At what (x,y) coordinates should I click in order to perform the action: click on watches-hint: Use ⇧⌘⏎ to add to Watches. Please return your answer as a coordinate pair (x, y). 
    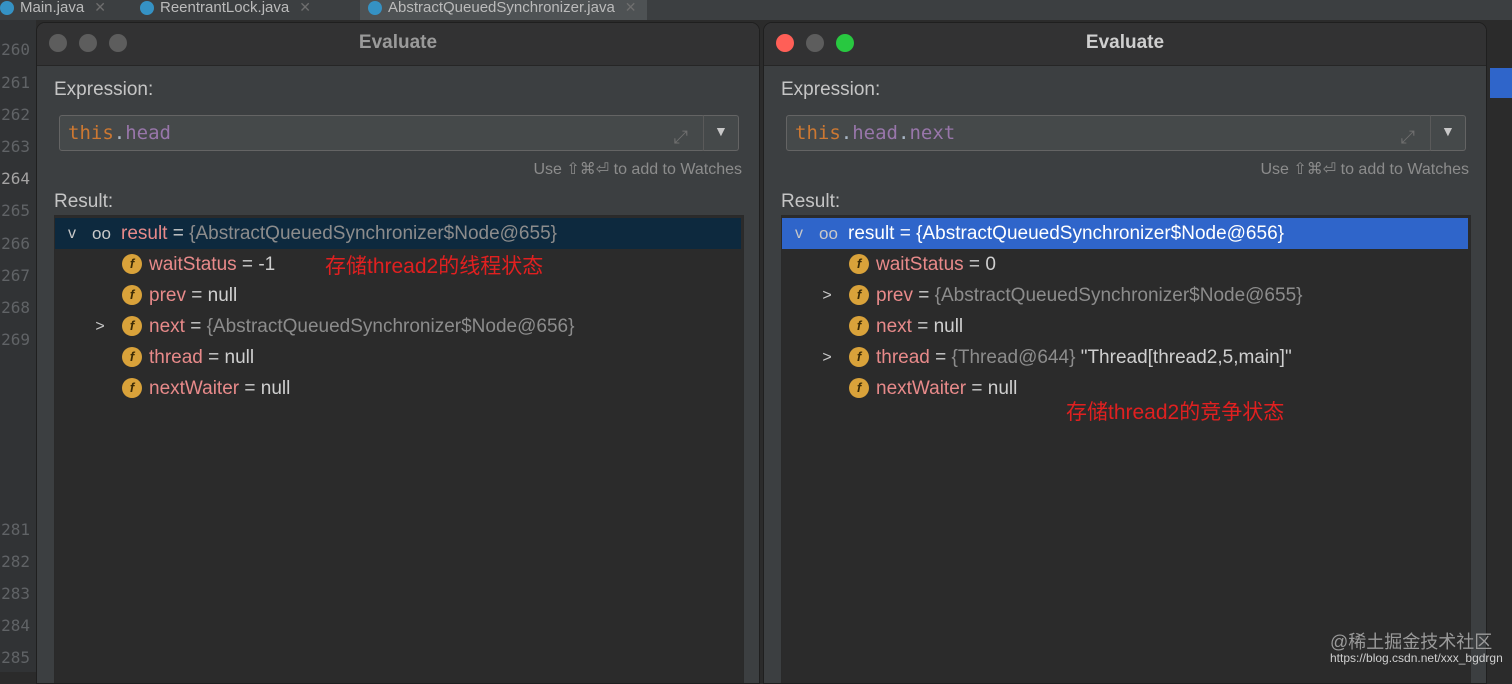
    Looking at the image, I should click on (637, 169).